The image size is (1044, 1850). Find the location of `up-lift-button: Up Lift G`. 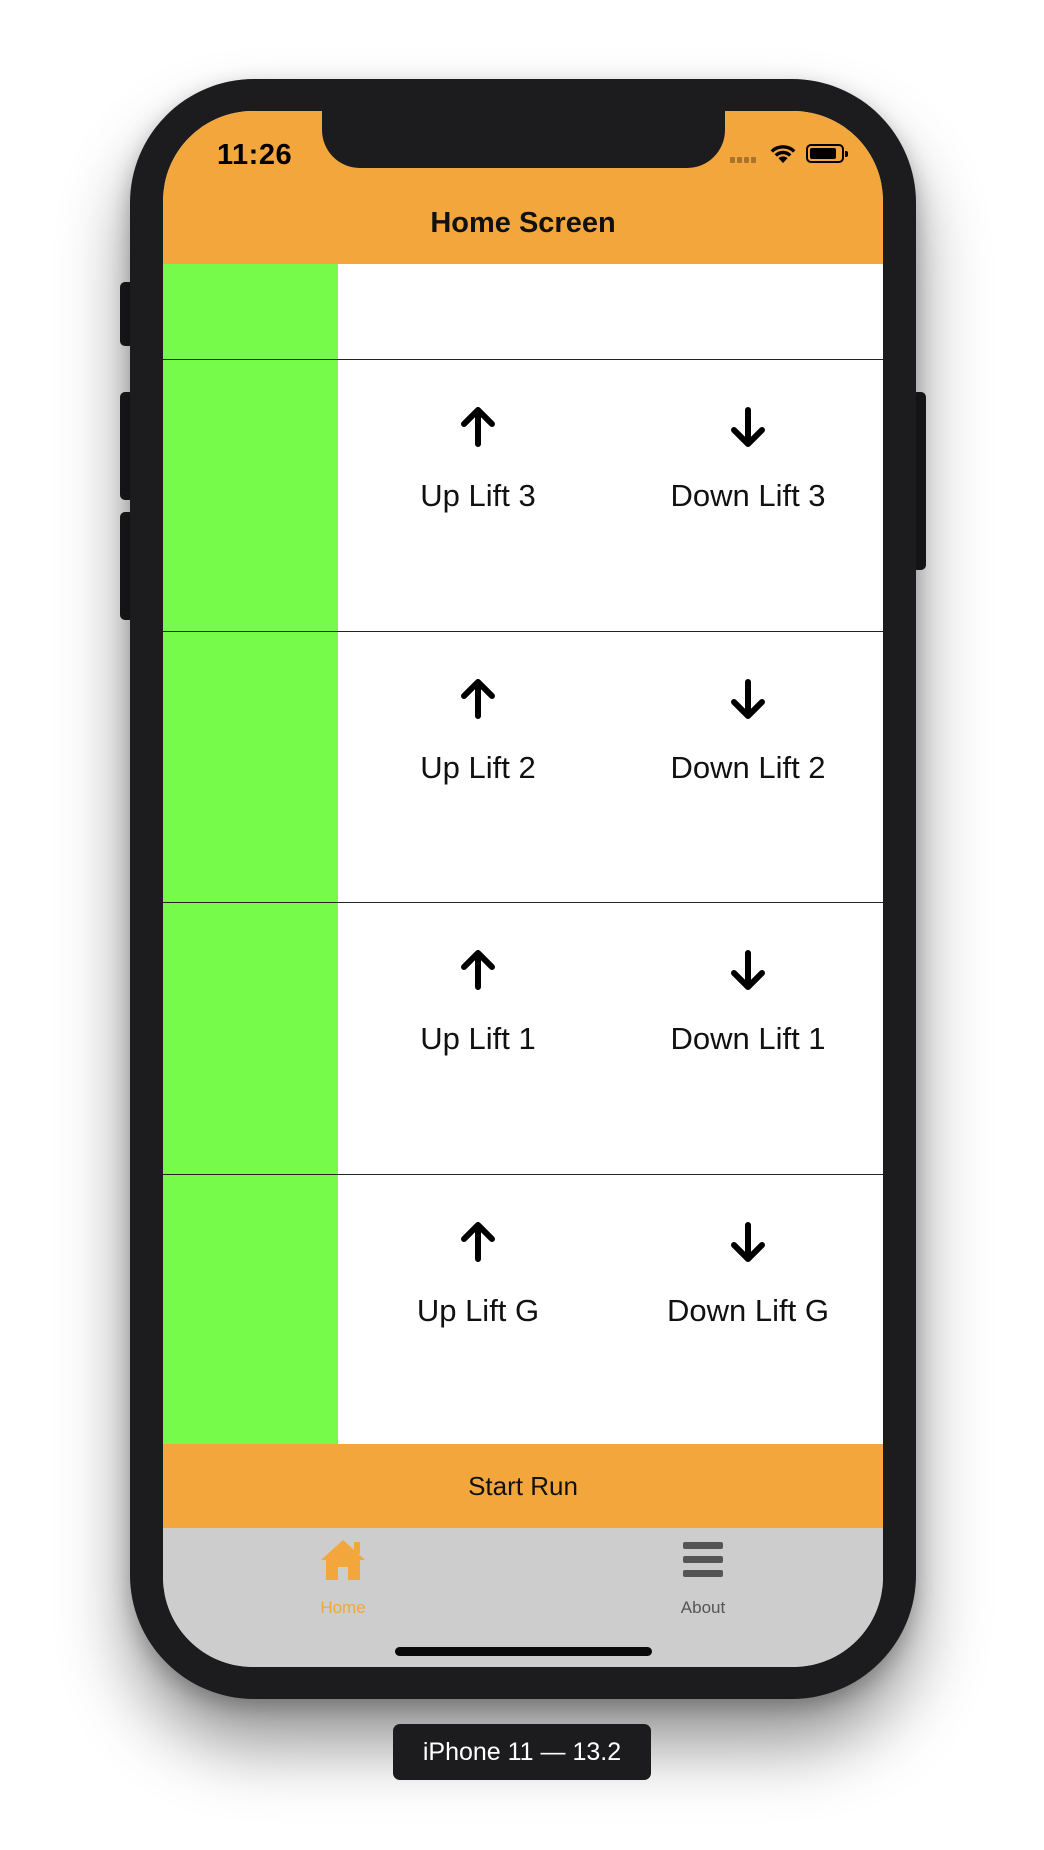

up-lift-button: Up Lift G is located at coordinates (478, 1274).